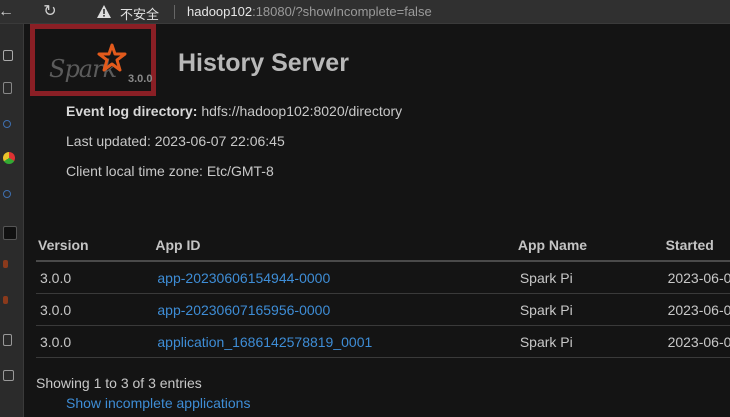 The width and height of the screenshot is (730, 417). Describe the element at coordinates (93, 60) in the screenshot. I see `spark-logo-highlight: Spark 3.0.0` at that location.